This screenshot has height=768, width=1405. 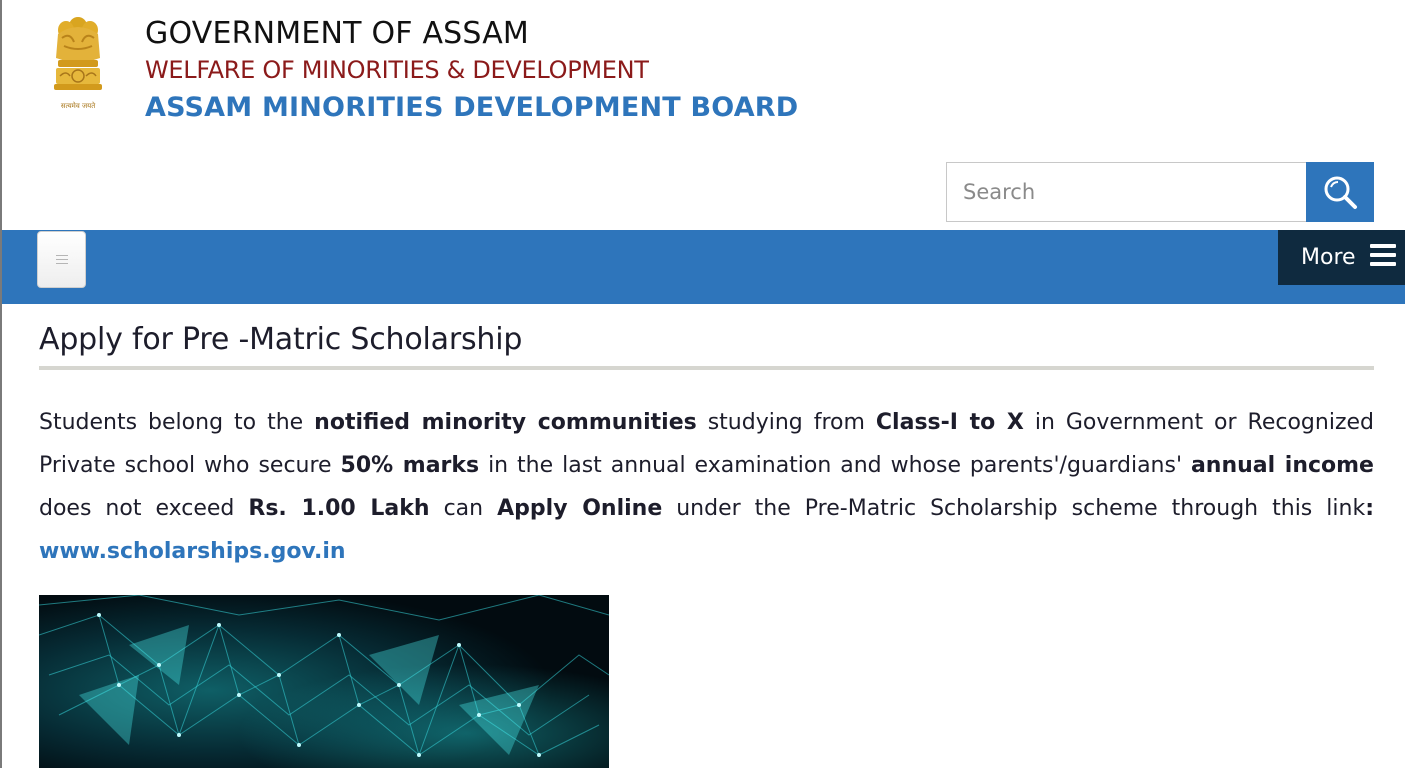 What do you see at coordinates (1328, 257) in the screenshot?
I see `more-label: More` at bounding box center [1328, 257].